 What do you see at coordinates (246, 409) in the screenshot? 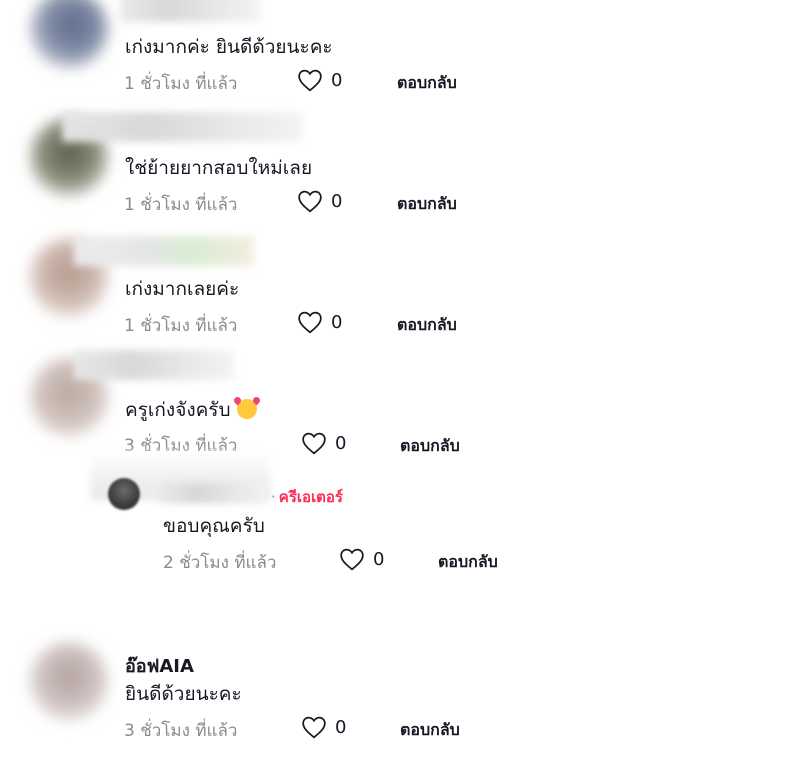
I see `smiling-face-with-hearts-icon` at bounding box center [246, 409].